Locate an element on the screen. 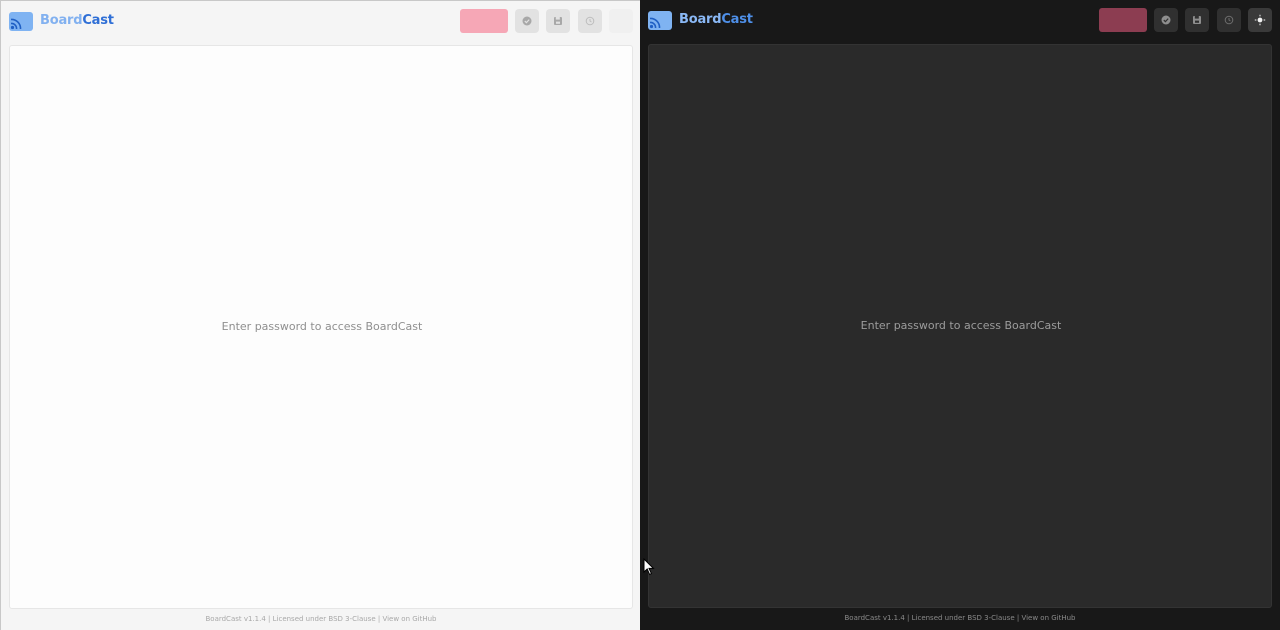 The image size is (1280, 630). moon-icon is located at coordinates (621, 21).